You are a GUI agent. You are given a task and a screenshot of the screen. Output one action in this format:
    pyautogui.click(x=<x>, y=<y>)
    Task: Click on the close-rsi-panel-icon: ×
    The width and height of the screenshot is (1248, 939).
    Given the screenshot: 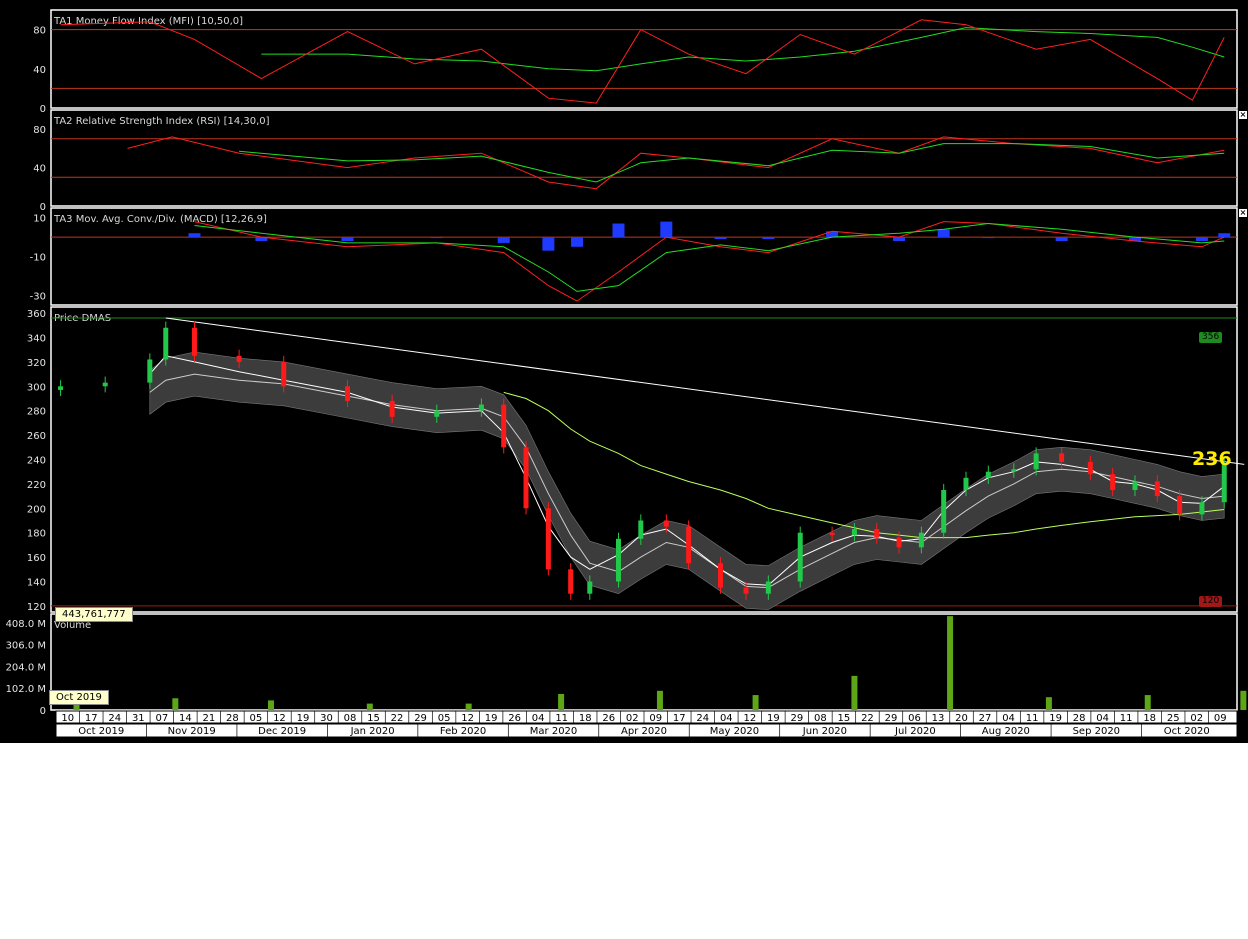 What is the action you would take?
    pyautogui.click(x=1243, y=115)
    